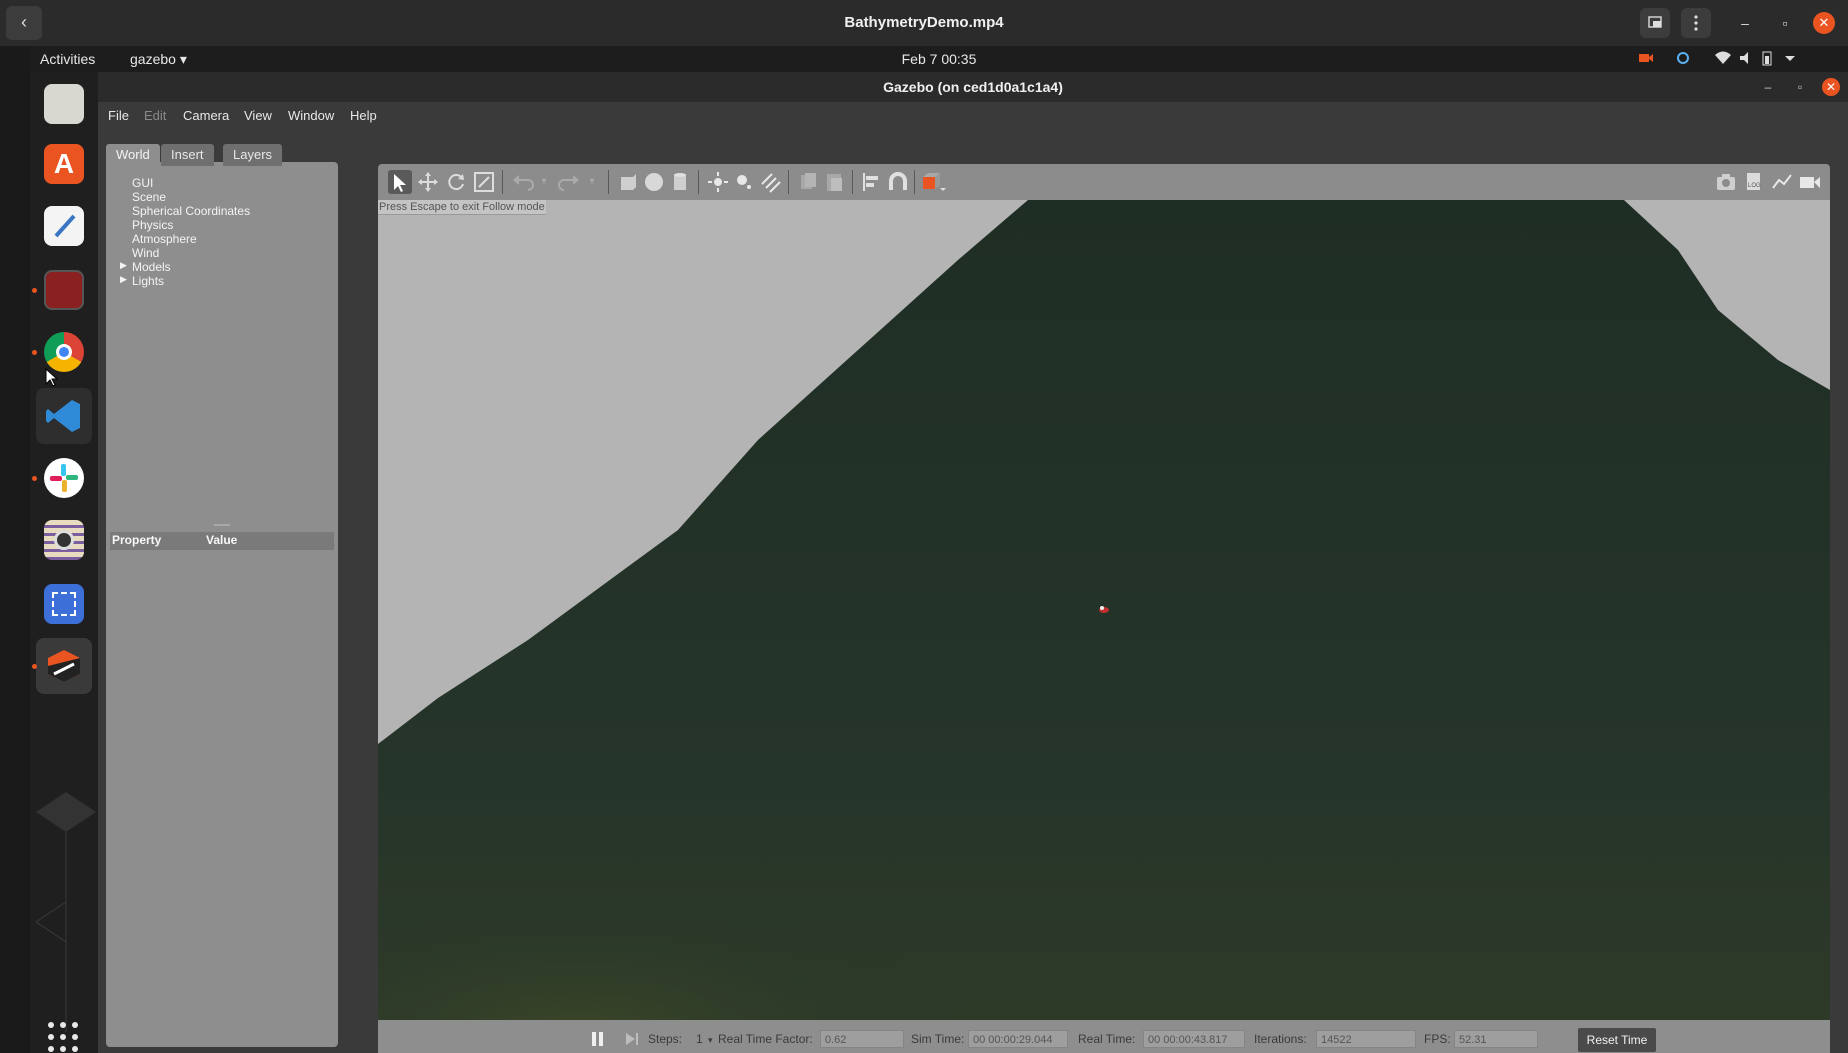 The height and width of the screenshot is (1053, 1848). What do you see at coordinates (718, 182) in the screenshot?
I see `point-light-icon` at bounding box center [718, 182].